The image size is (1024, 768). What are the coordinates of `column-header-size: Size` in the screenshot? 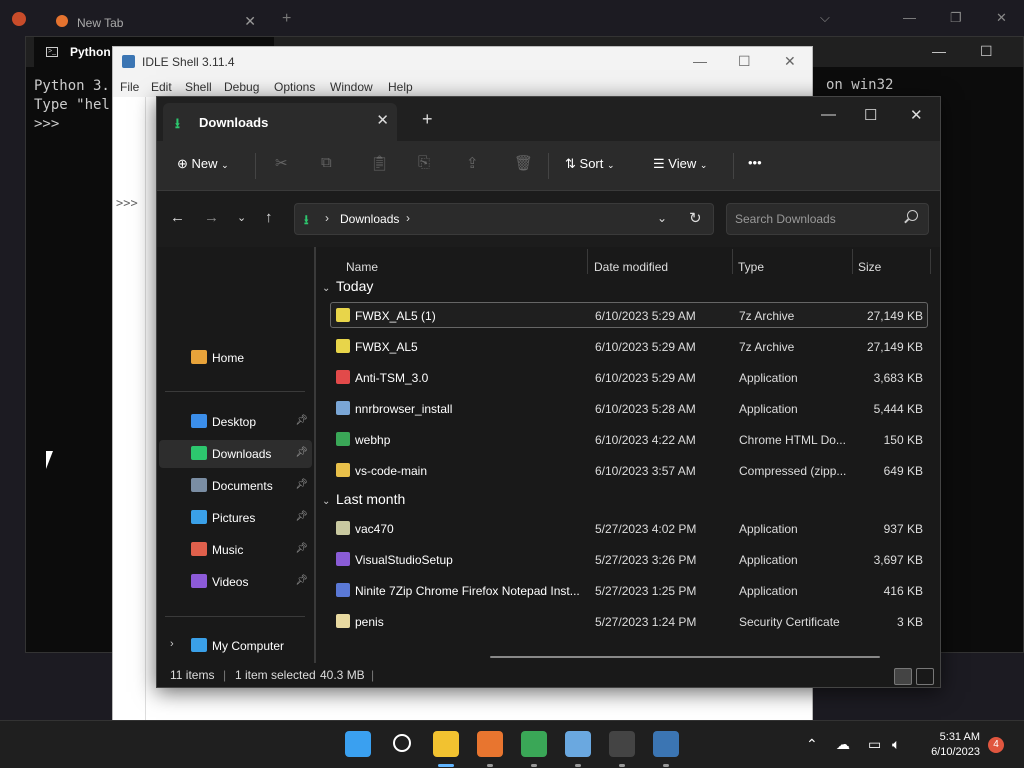 It's located at (869, 267).